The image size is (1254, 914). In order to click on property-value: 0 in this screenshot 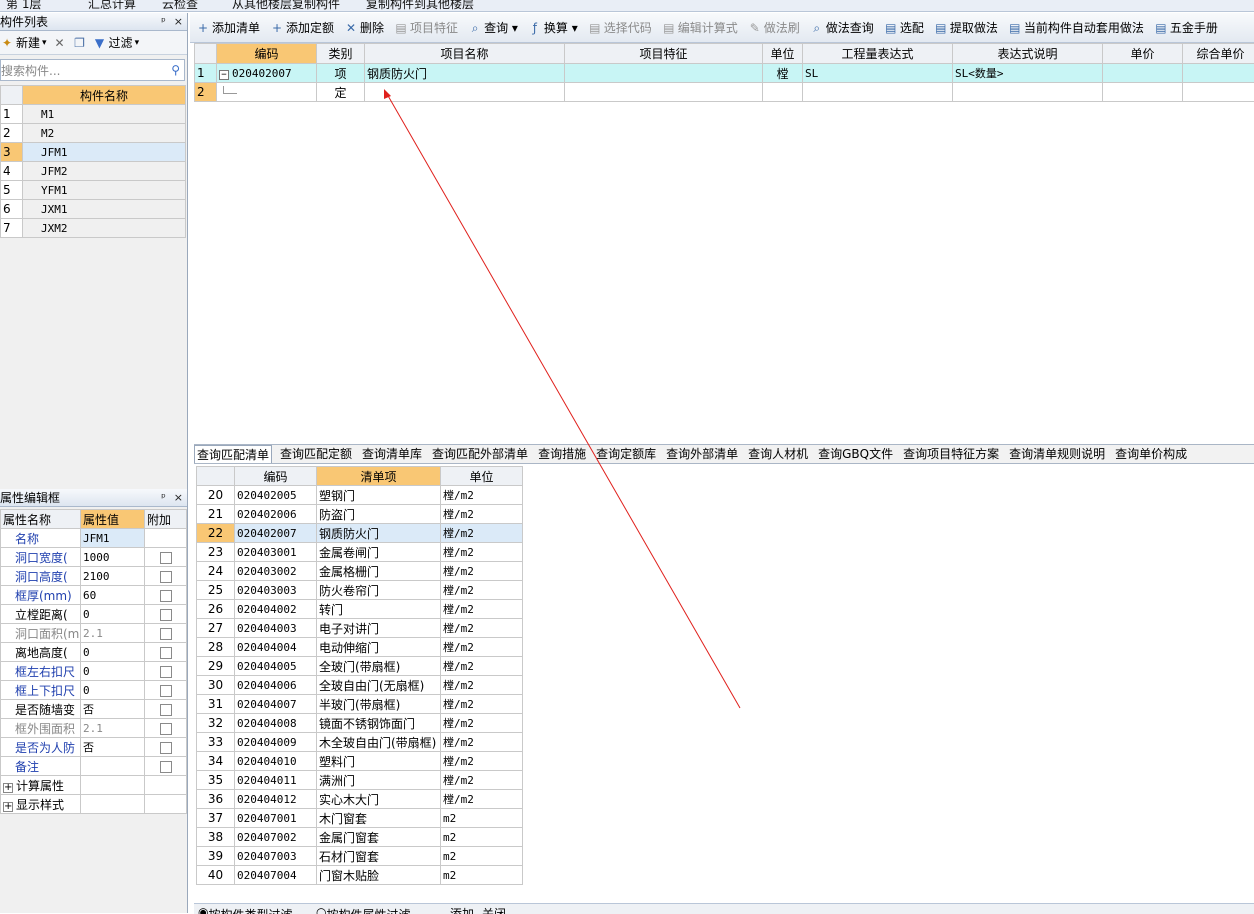, I will do `click(112, 614)`.